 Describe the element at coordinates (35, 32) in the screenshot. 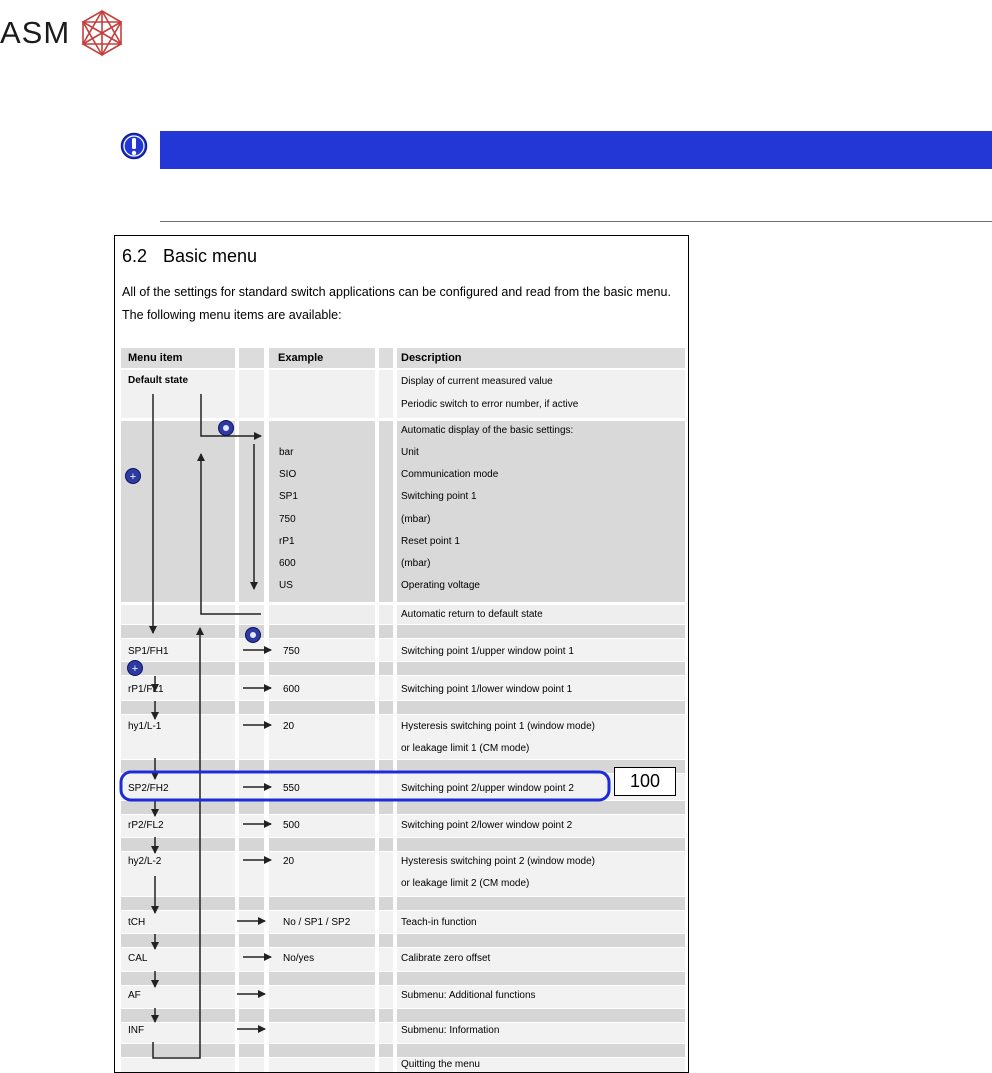

I see `logo-text: ASM` at that location.